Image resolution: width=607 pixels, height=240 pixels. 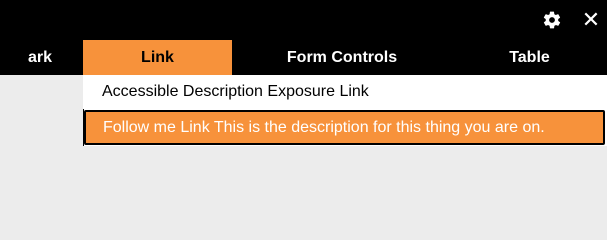 I want to click on tab-label: Form Controls, so click(x=342, y=57).